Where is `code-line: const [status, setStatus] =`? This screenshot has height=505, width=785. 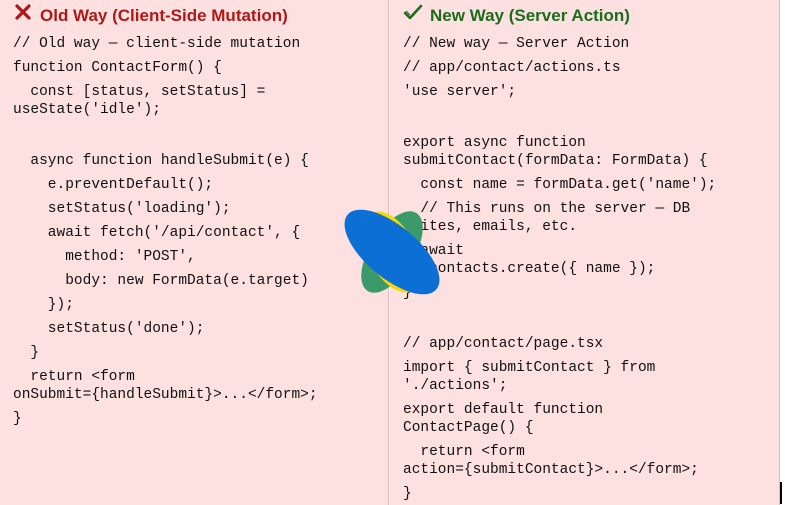
code-line: const [status, setStatus] = is located at coordinates (139, 92).